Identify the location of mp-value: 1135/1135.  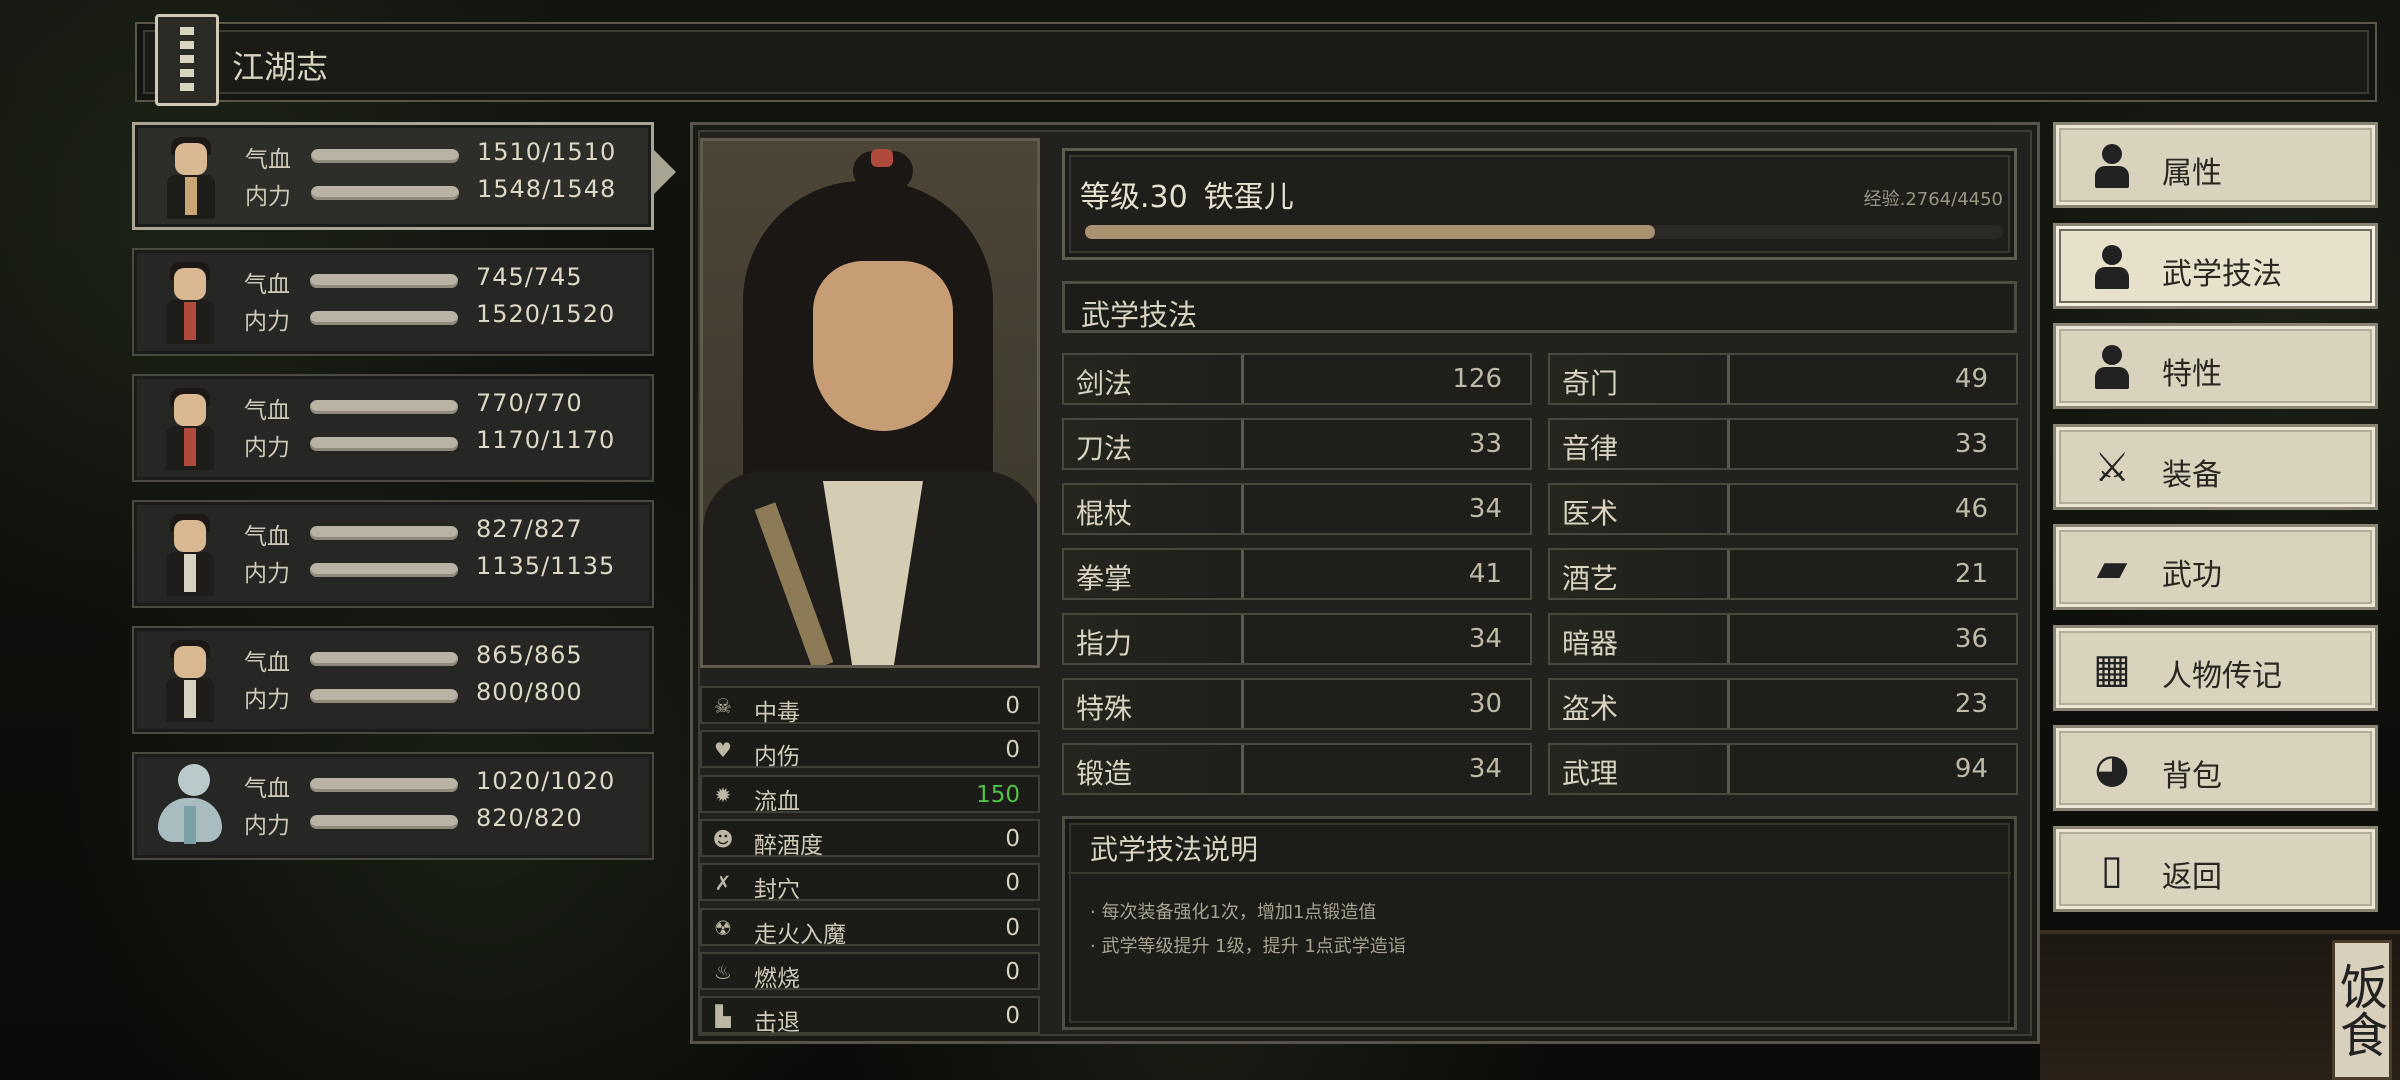
(546, 566).